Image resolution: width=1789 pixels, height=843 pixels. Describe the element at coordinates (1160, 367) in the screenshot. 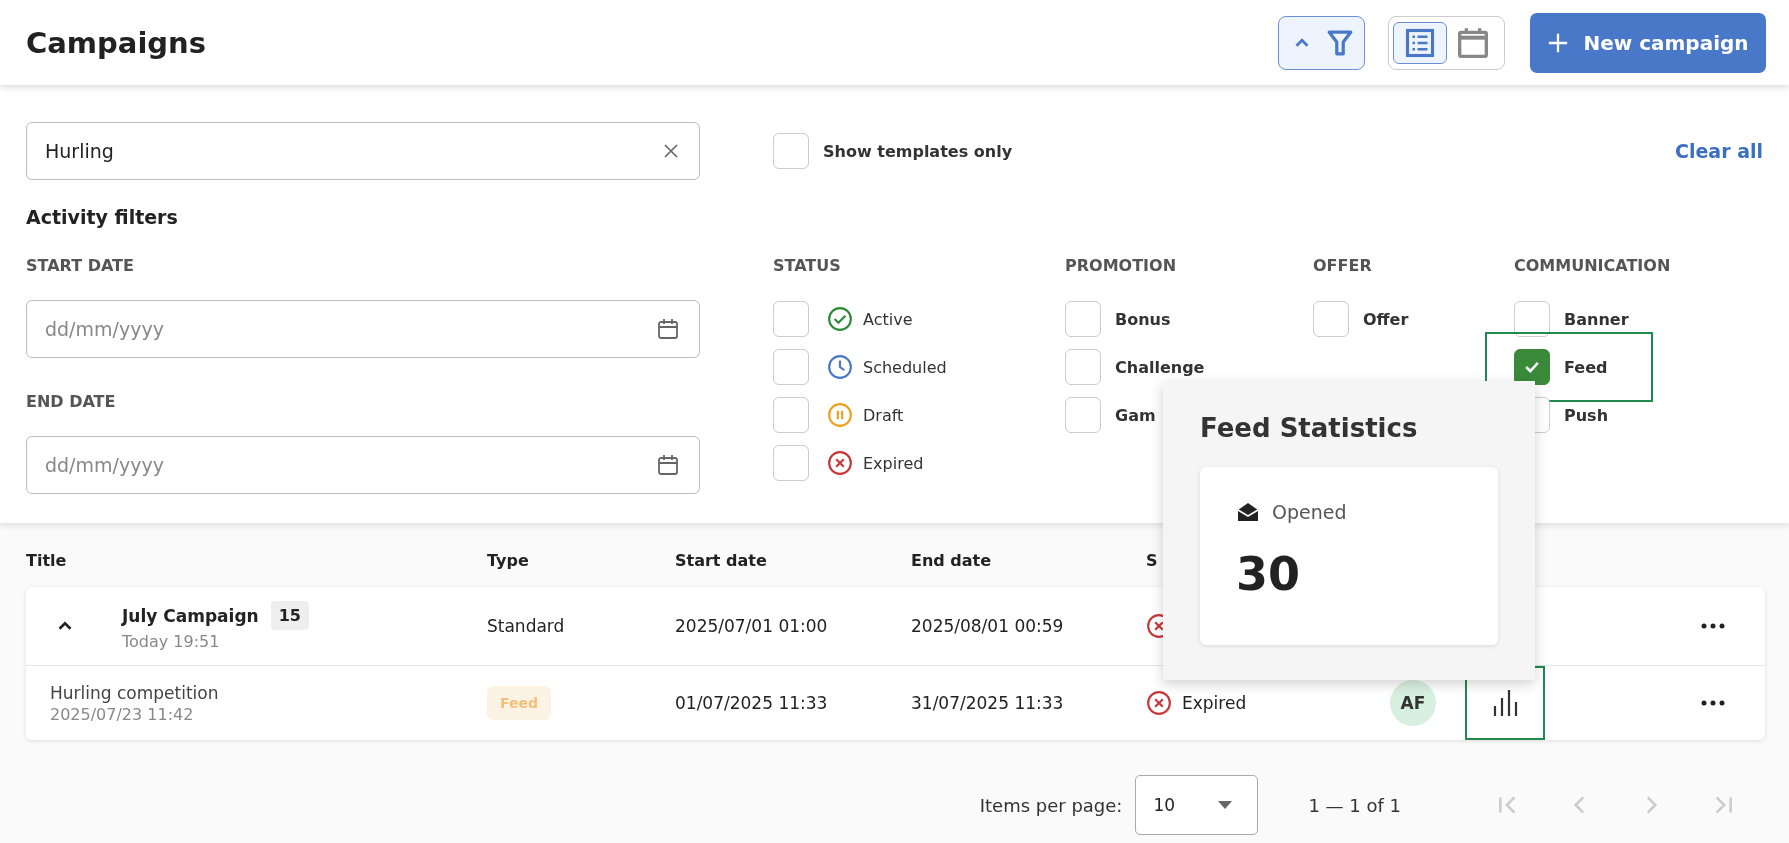

I see `checkbox-label: Challenge` at that location.